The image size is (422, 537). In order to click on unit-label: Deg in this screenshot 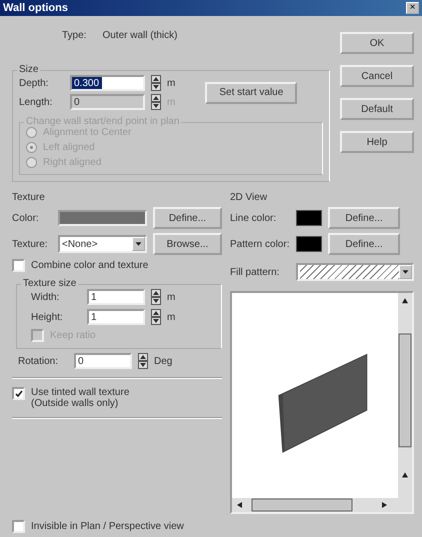, I will do `click(163, 361)`.